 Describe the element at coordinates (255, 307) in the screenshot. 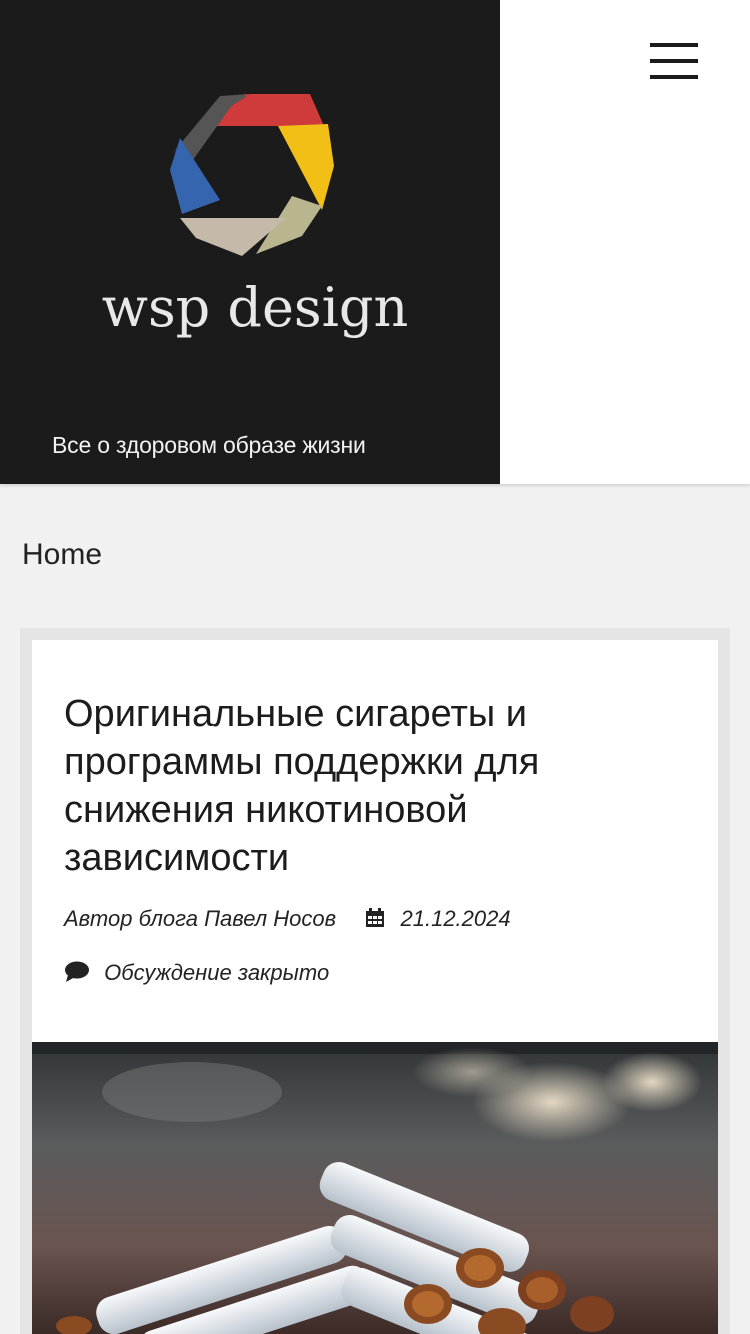

I see `logo-text: wsp design` at that location.